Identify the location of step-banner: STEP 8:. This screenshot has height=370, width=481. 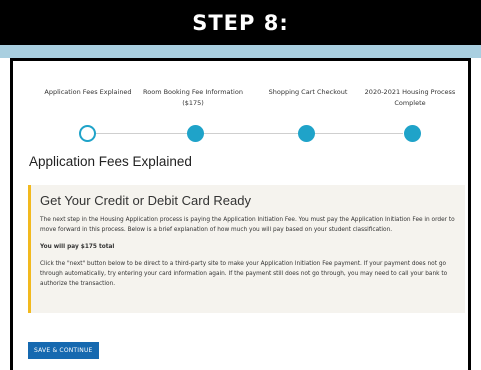
(240, 22).